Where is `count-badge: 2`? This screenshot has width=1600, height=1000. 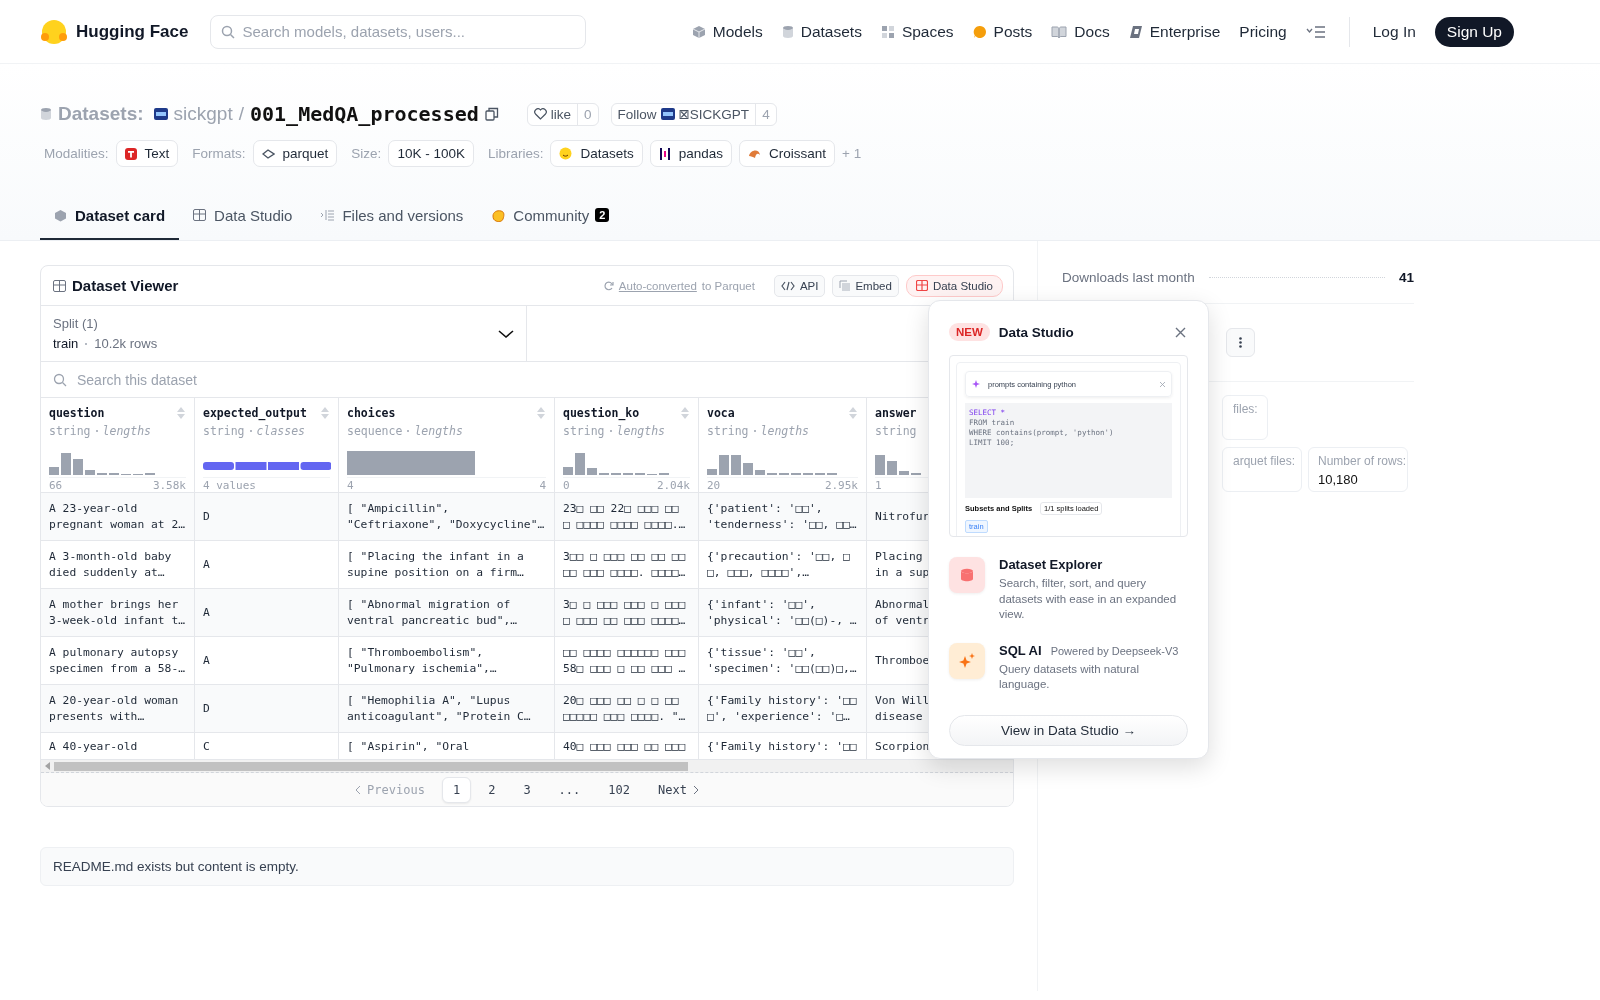 count-badge: 2 is located at coordinates (602, 215).